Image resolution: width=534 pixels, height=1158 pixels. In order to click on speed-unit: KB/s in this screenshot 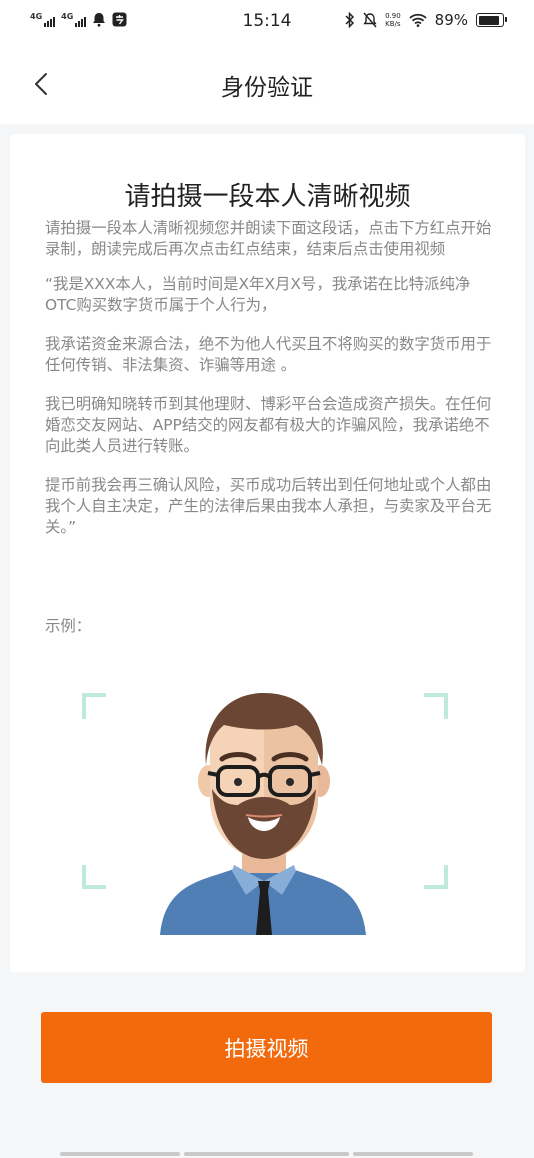, I will do `click(393, 24)`.